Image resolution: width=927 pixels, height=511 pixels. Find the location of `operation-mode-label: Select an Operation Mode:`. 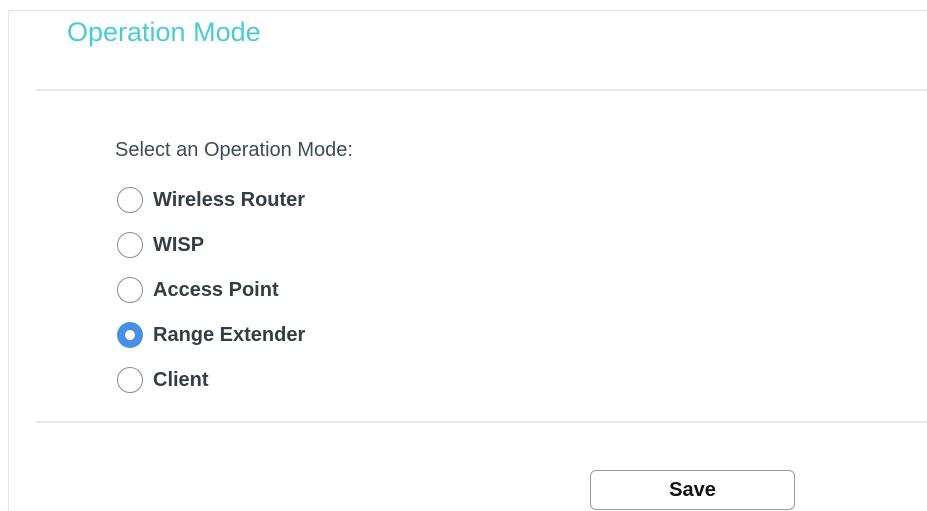

operation-mode-label: Select an Operation Mode: is located at coordinates (234, 150).